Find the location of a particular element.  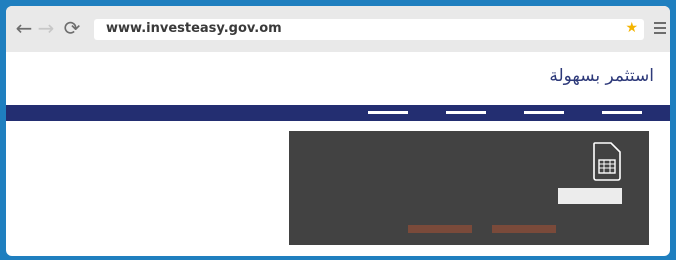

forward-arrow-icon: → is located at coordinates (46, 28).